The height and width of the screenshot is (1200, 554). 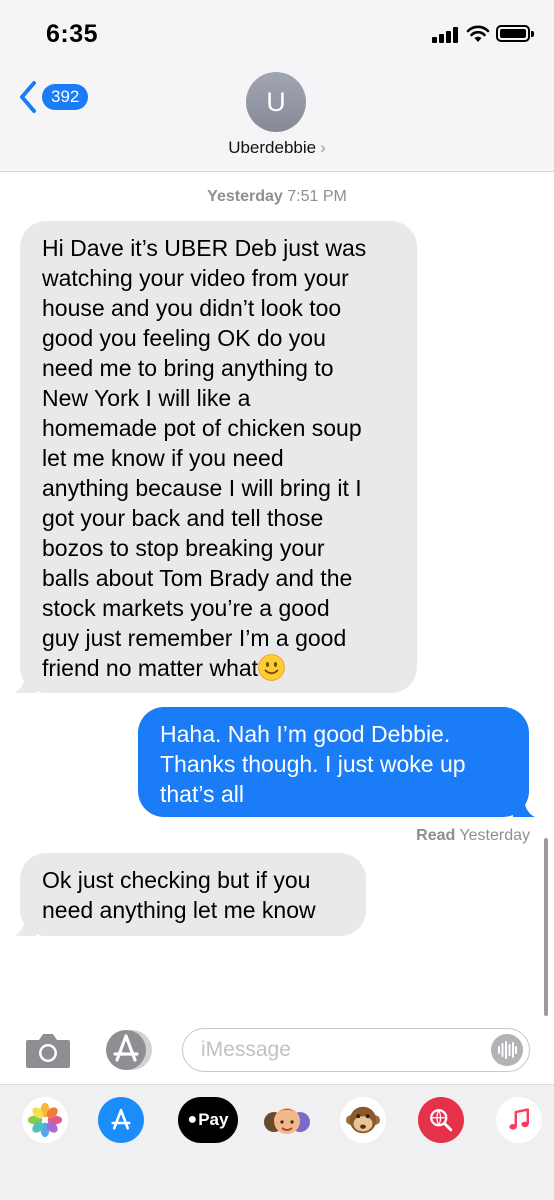 I want to click on message-line: bozos to stop breaking your, so click(x=183, y=548).